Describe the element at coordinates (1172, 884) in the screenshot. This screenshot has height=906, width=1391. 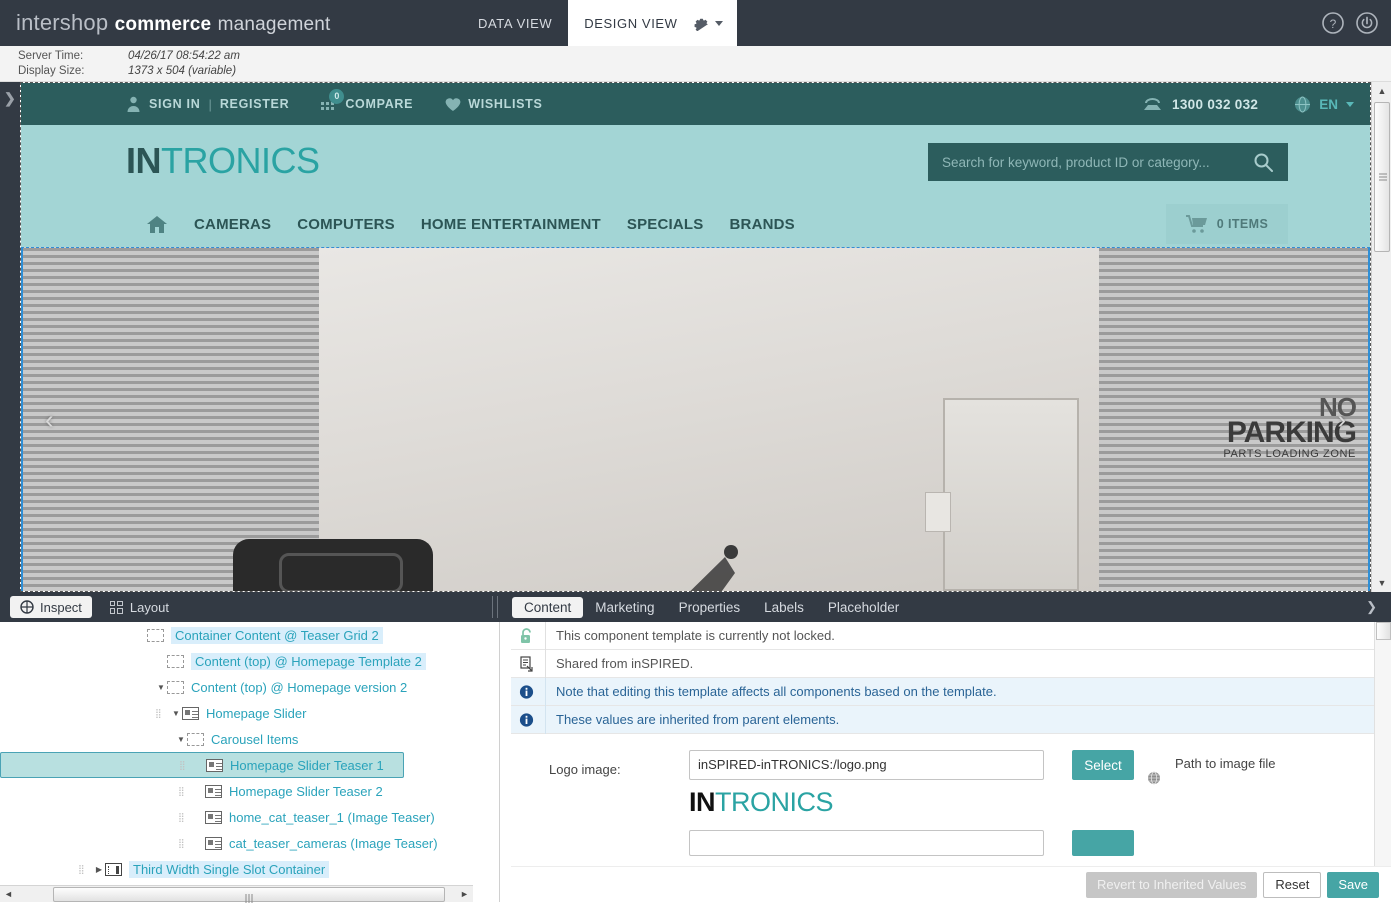
I see `revert-to-inherited-values-button: Revert to Inherited Values` at that location.